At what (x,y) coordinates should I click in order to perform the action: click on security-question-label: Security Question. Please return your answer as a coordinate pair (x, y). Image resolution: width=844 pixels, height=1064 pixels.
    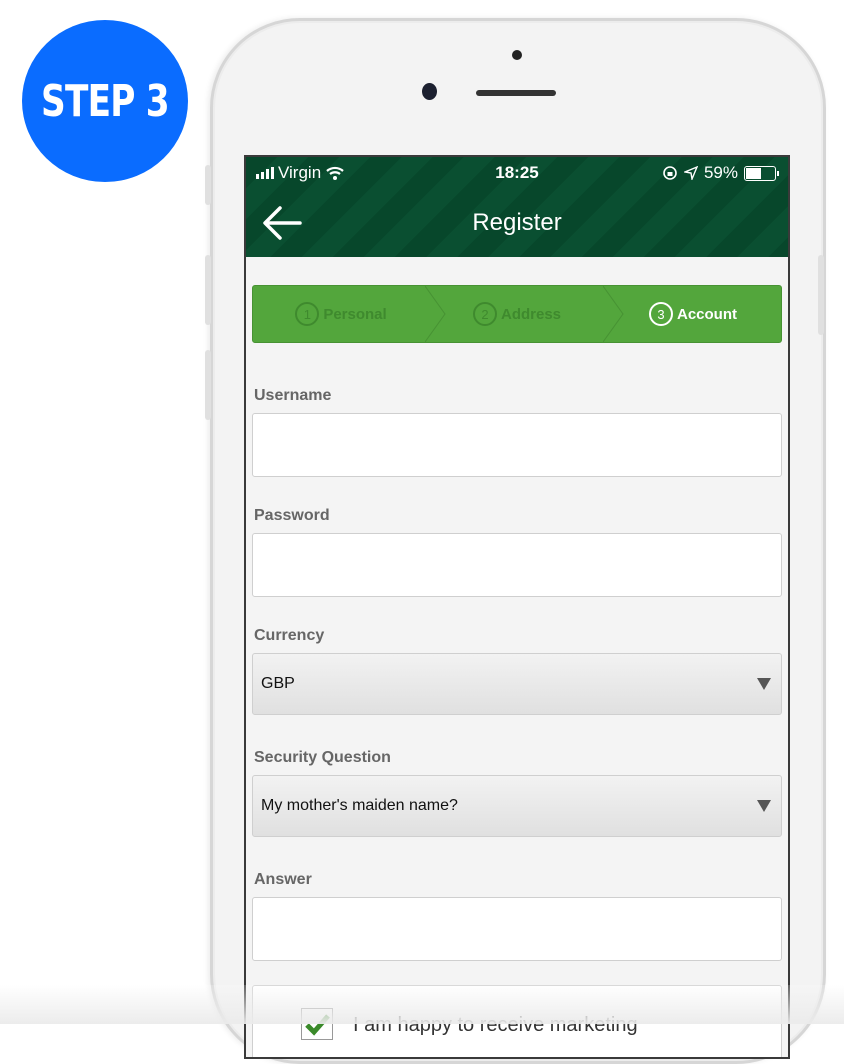
    Looking at the image, I should click on (322, 757).